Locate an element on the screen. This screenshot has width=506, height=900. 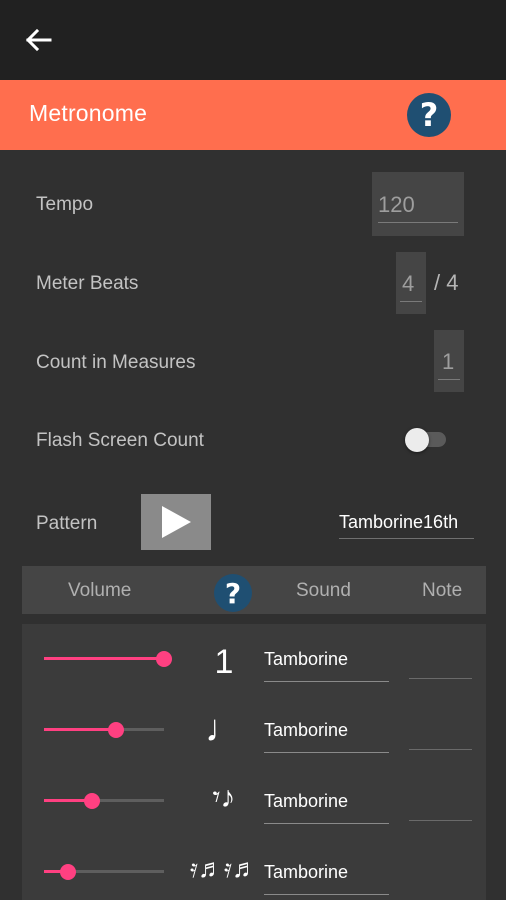
columns-help-icon: ? is located at coordinates (233, 593).